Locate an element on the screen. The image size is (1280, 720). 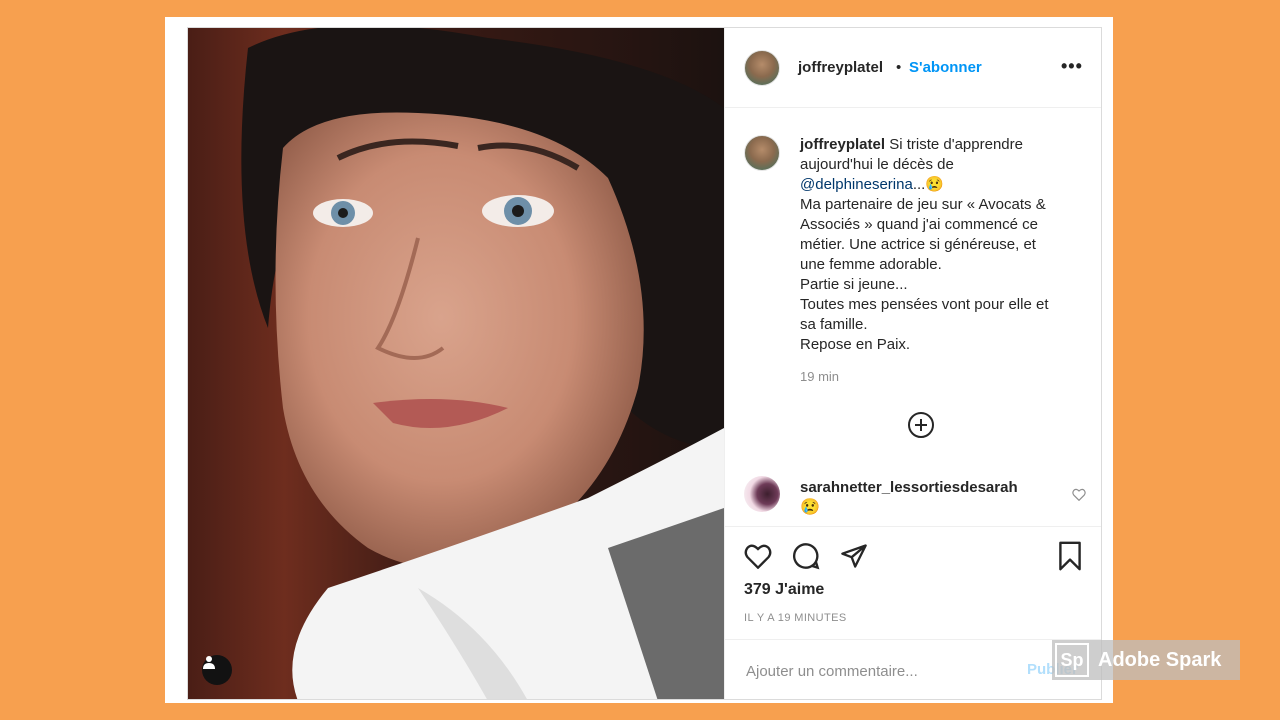
follow-button: S'abonner is located at coordinates (945, 67).